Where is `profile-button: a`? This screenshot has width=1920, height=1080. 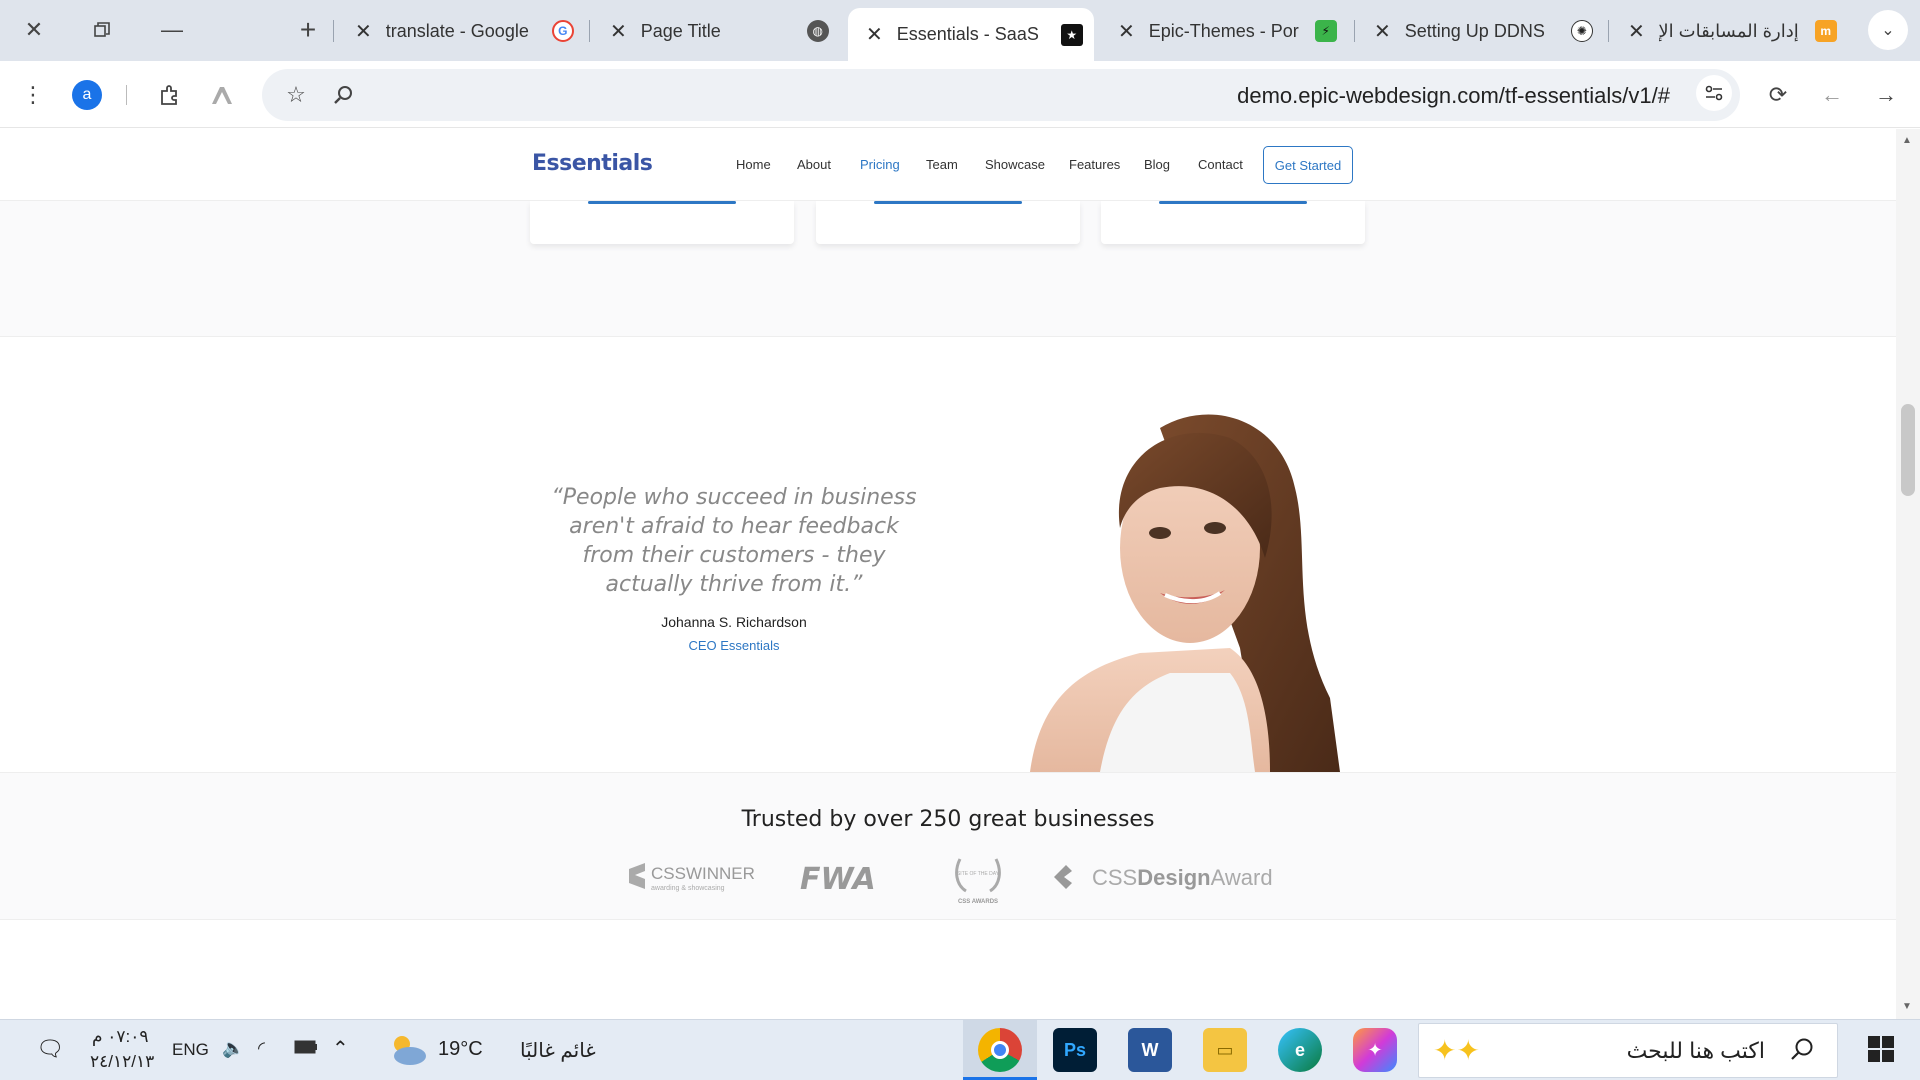
profile-button: a is located at coordinates (87, 95).